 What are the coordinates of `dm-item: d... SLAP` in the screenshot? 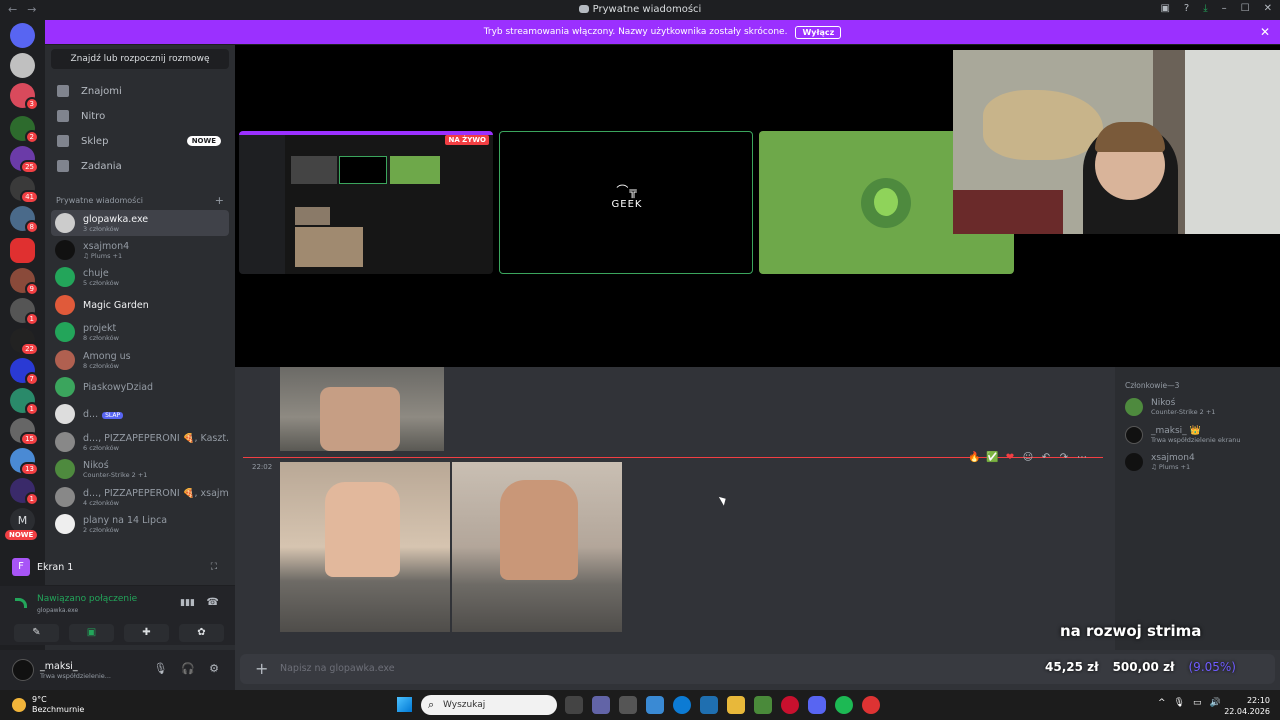 It's located at (140, 414).